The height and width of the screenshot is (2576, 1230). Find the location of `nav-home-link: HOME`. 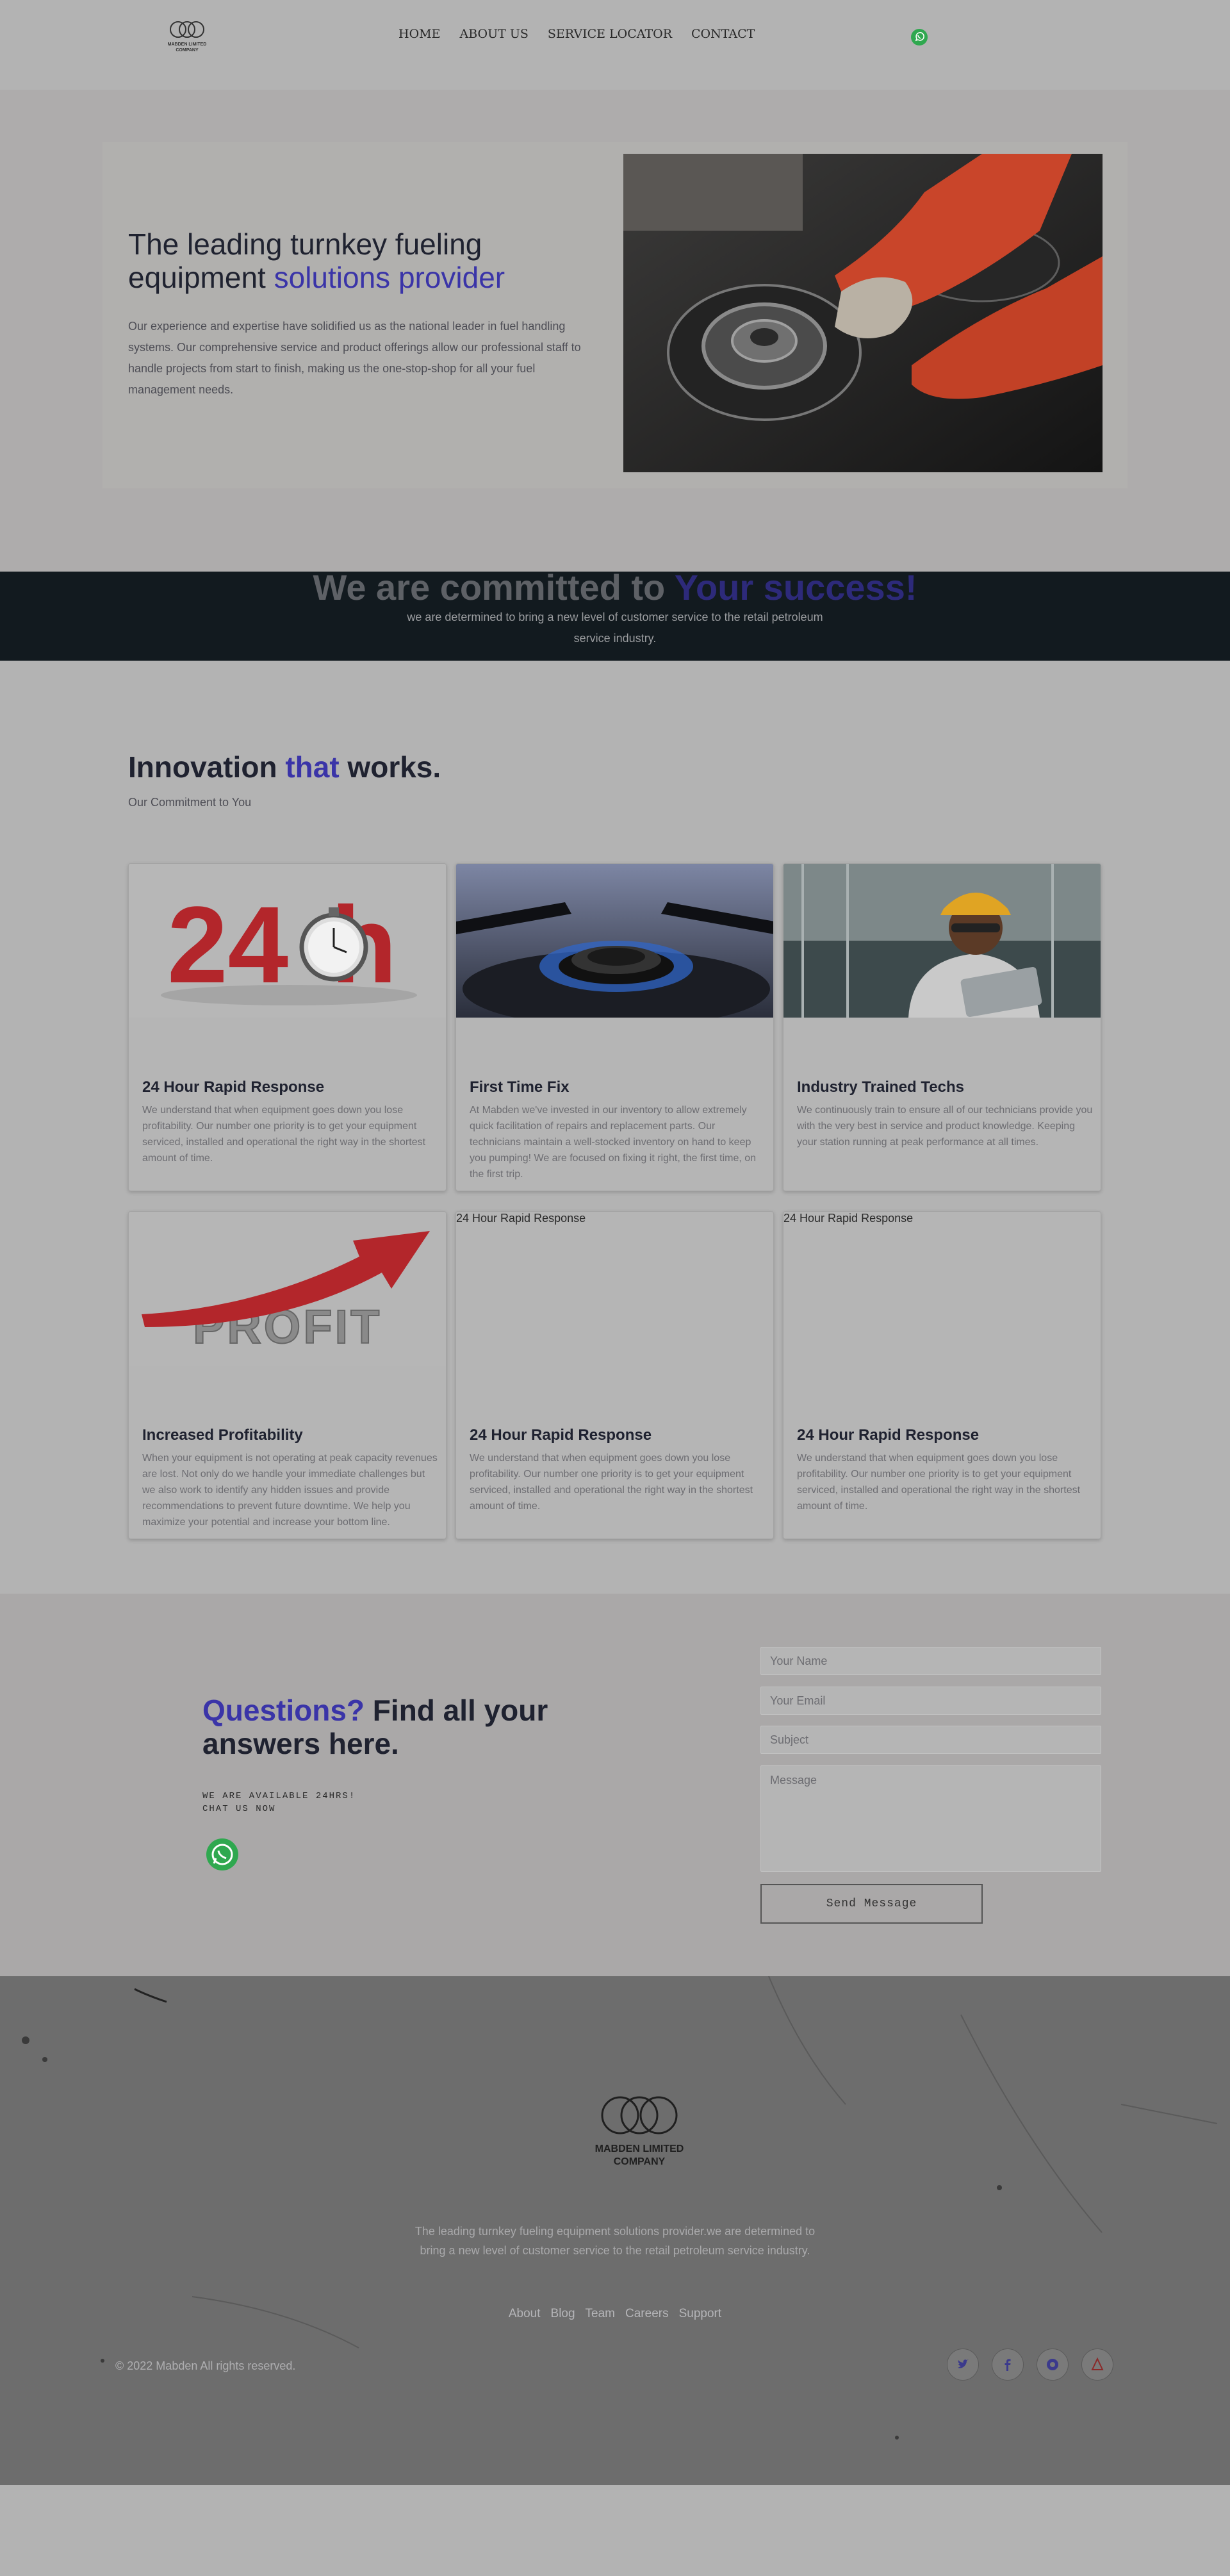

nav-home-link: HOME is located at coordinates (419, 34).